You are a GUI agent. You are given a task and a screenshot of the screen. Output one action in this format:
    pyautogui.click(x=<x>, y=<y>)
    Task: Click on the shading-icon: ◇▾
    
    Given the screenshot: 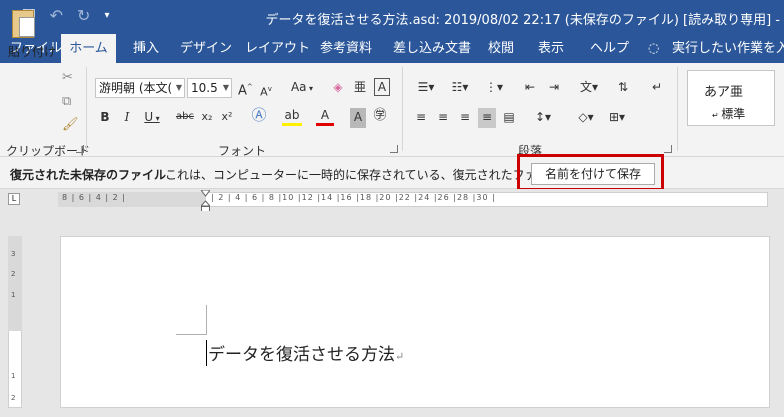 What is the action you would take?
    pyautogui.click(x=586, y=118)
    